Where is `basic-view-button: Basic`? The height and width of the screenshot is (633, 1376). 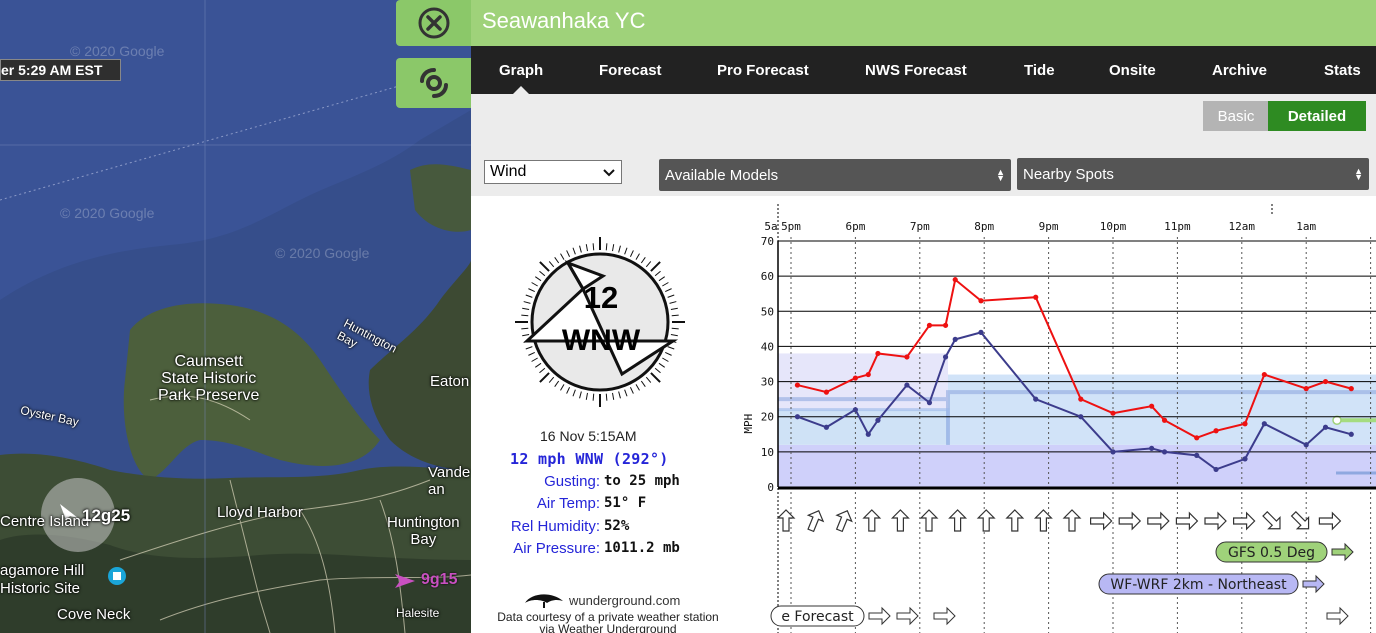
basic-view-button: Basic is located at coordinates (1236, 116).